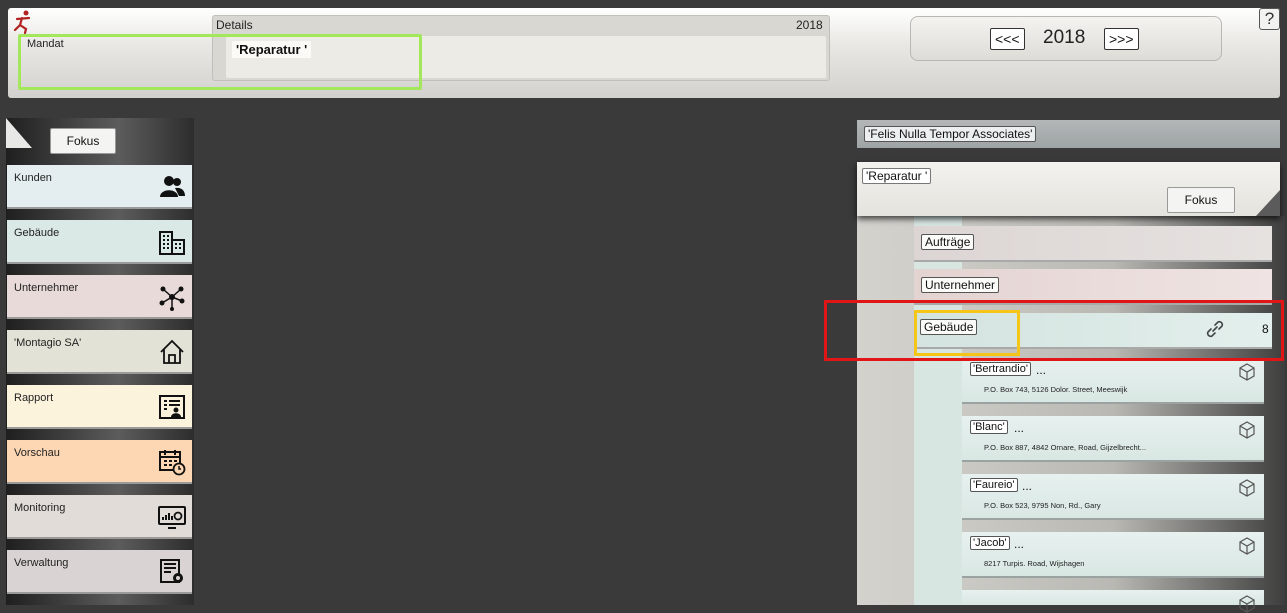 Image resolution: width=1287 pixels, height=613 pixels. Describe the element at coordinates (989, 427) in the screenshot. I see `building-name: 'Blanc'` at that location.